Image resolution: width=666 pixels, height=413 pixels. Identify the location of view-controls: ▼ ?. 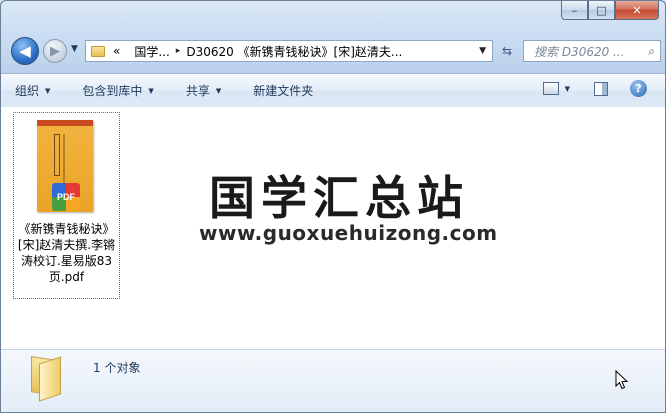
(594, 88).